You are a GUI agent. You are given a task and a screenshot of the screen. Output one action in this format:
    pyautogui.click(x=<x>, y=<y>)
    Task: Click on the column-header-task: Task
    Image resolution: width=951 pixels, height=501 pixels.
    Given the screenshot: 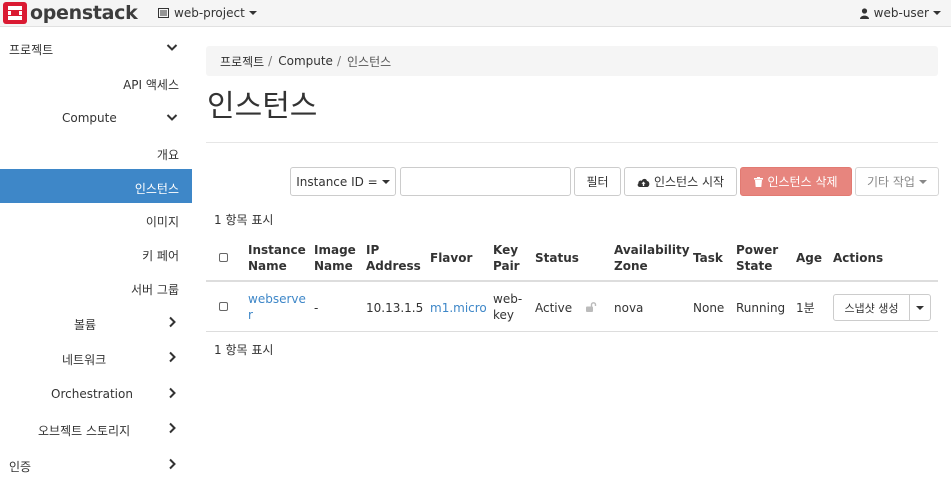 What is the action you would take?
    pyautogui.click(x=708, y=258)
    